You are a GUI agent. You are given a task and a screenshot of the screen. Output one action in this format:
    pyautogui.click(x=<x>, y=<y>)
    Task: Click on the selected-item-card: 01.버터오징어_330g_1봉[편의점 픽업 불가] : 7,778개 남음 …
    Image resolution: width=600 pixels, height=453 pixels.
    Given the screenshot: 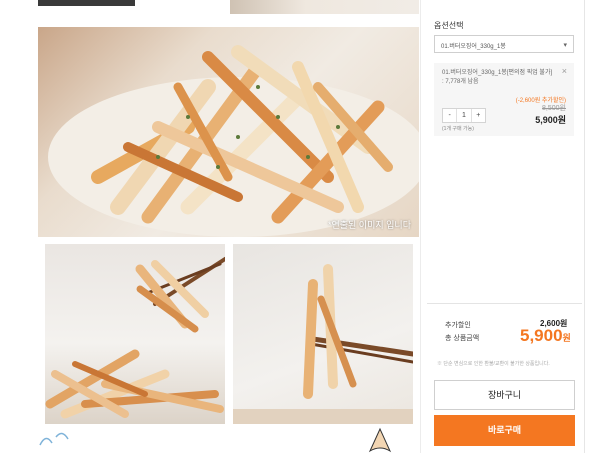 What is the action you would take?
    pyautogui.click(x=504, y=99)
    